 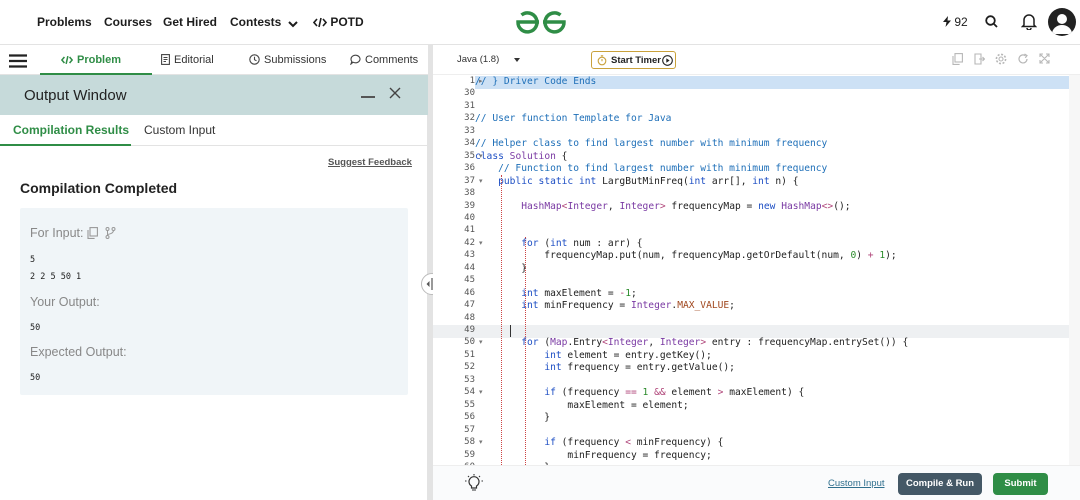 I want to click on active-line-highlight, so click(x=751, y=331).